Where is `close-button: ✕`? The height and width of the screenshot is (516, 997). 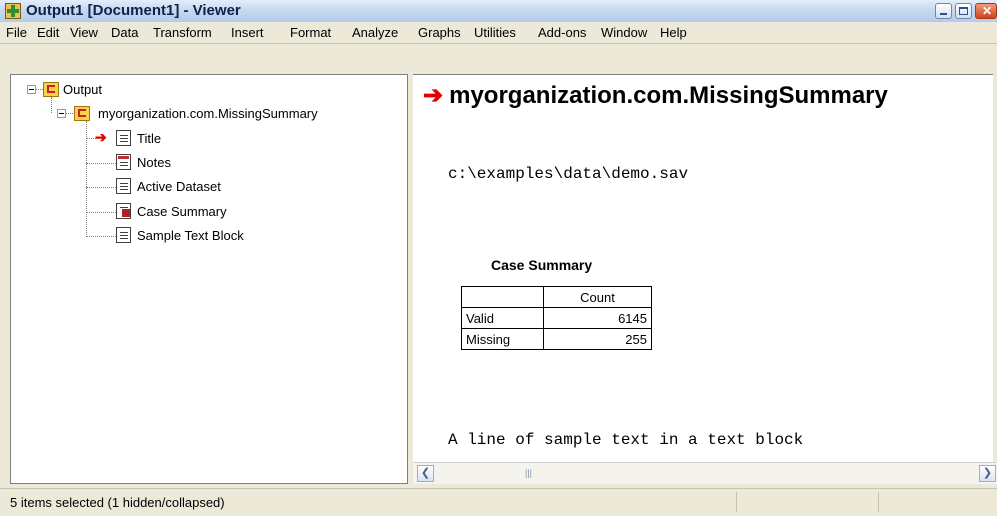 close-button: ✕ is located at coordinates (986, 11).